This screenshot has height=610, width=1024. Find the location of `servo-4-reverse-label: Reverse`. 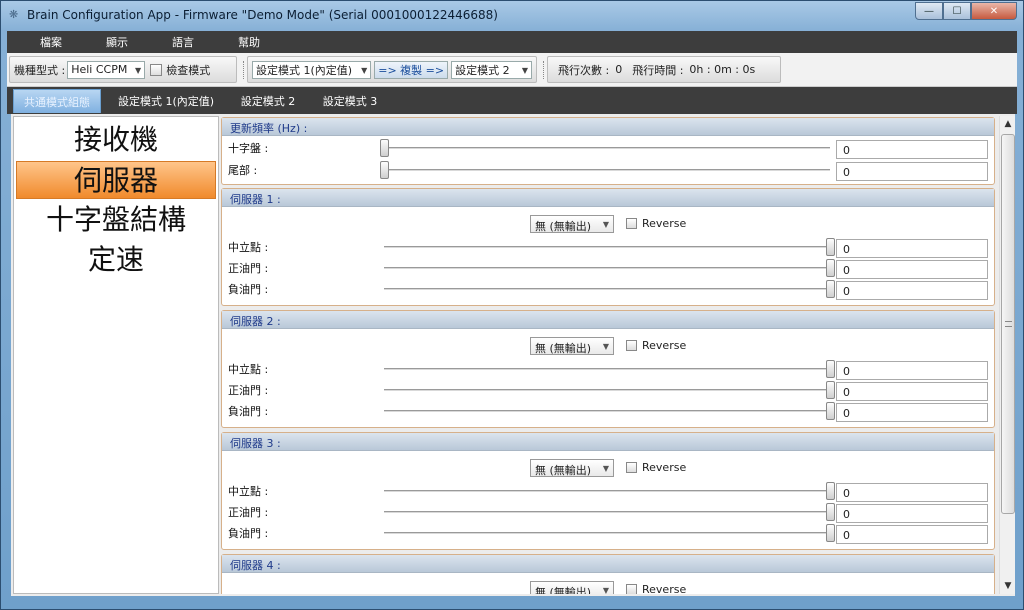

servo-4-reverse-label: Reverse is located at coordinates (664, 588).